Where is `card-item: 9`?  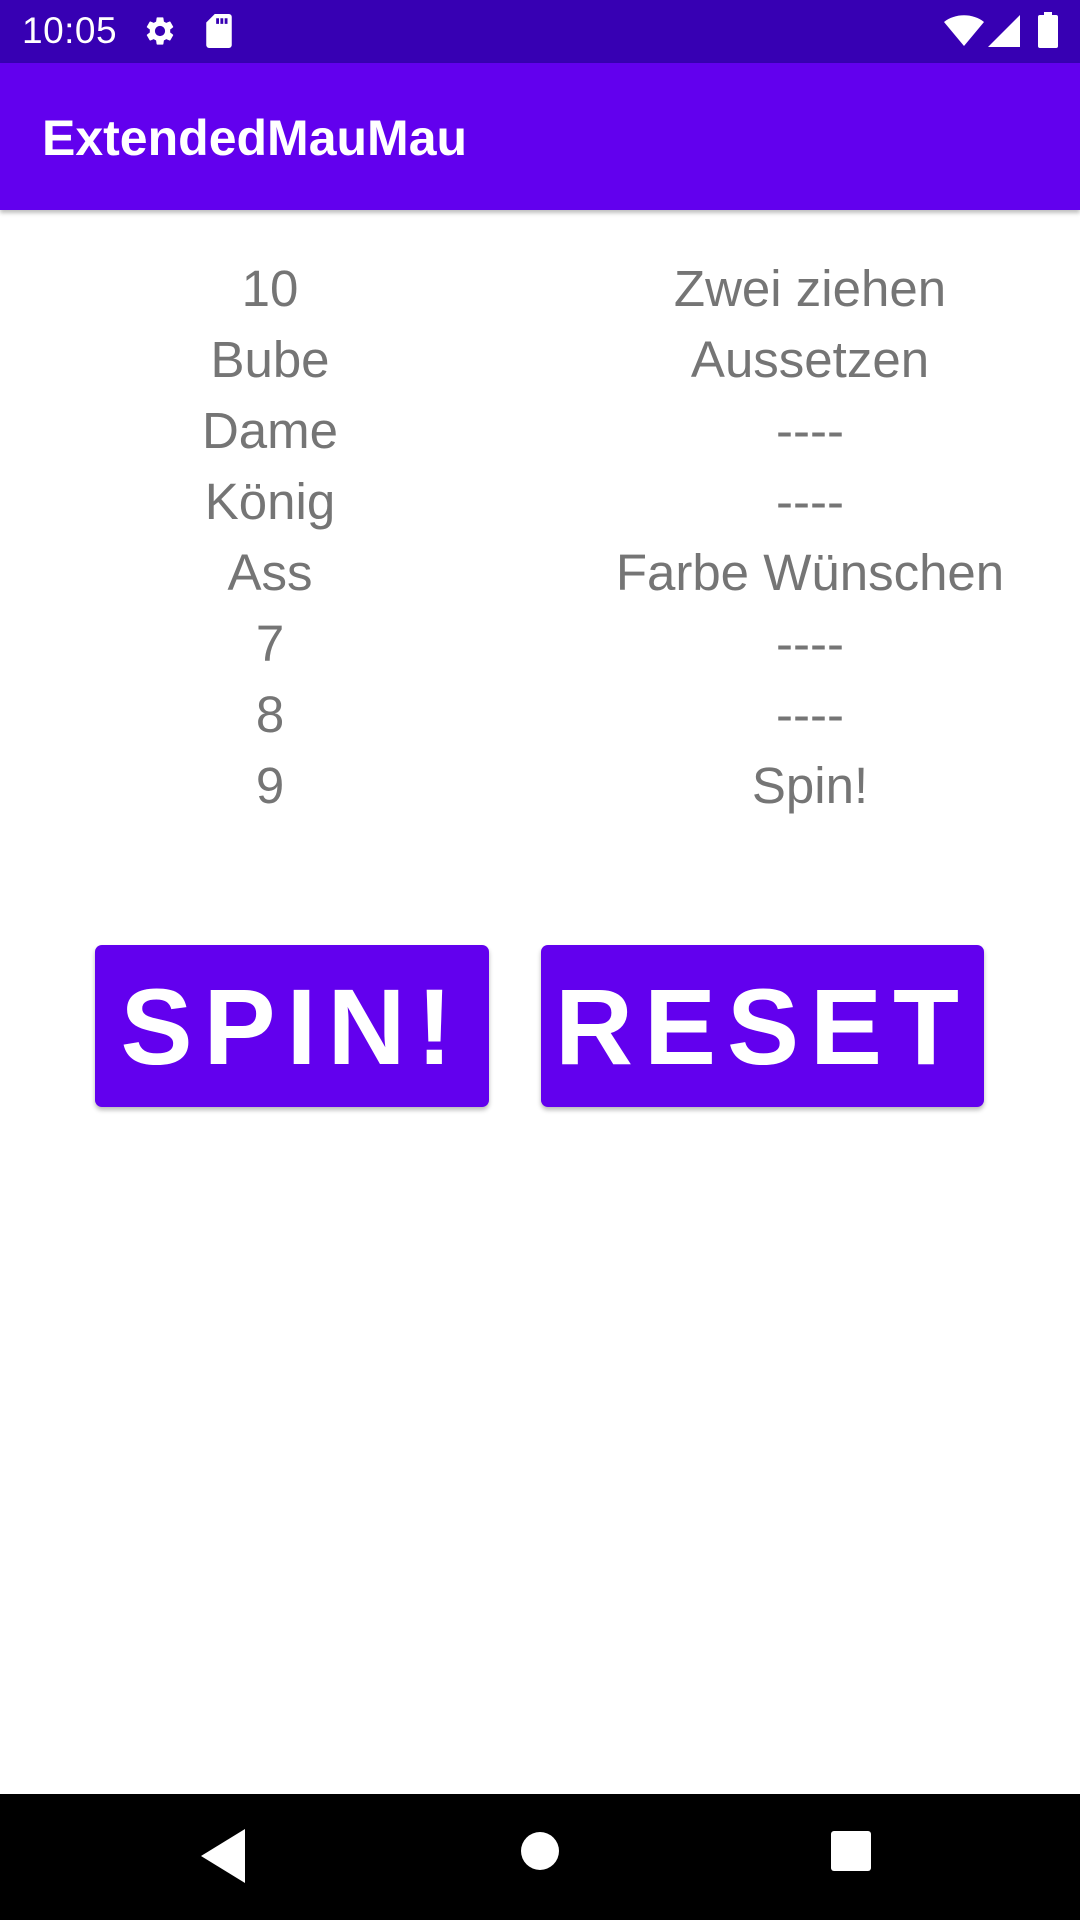
card-item: 9 is located at coordinates (270, 785).